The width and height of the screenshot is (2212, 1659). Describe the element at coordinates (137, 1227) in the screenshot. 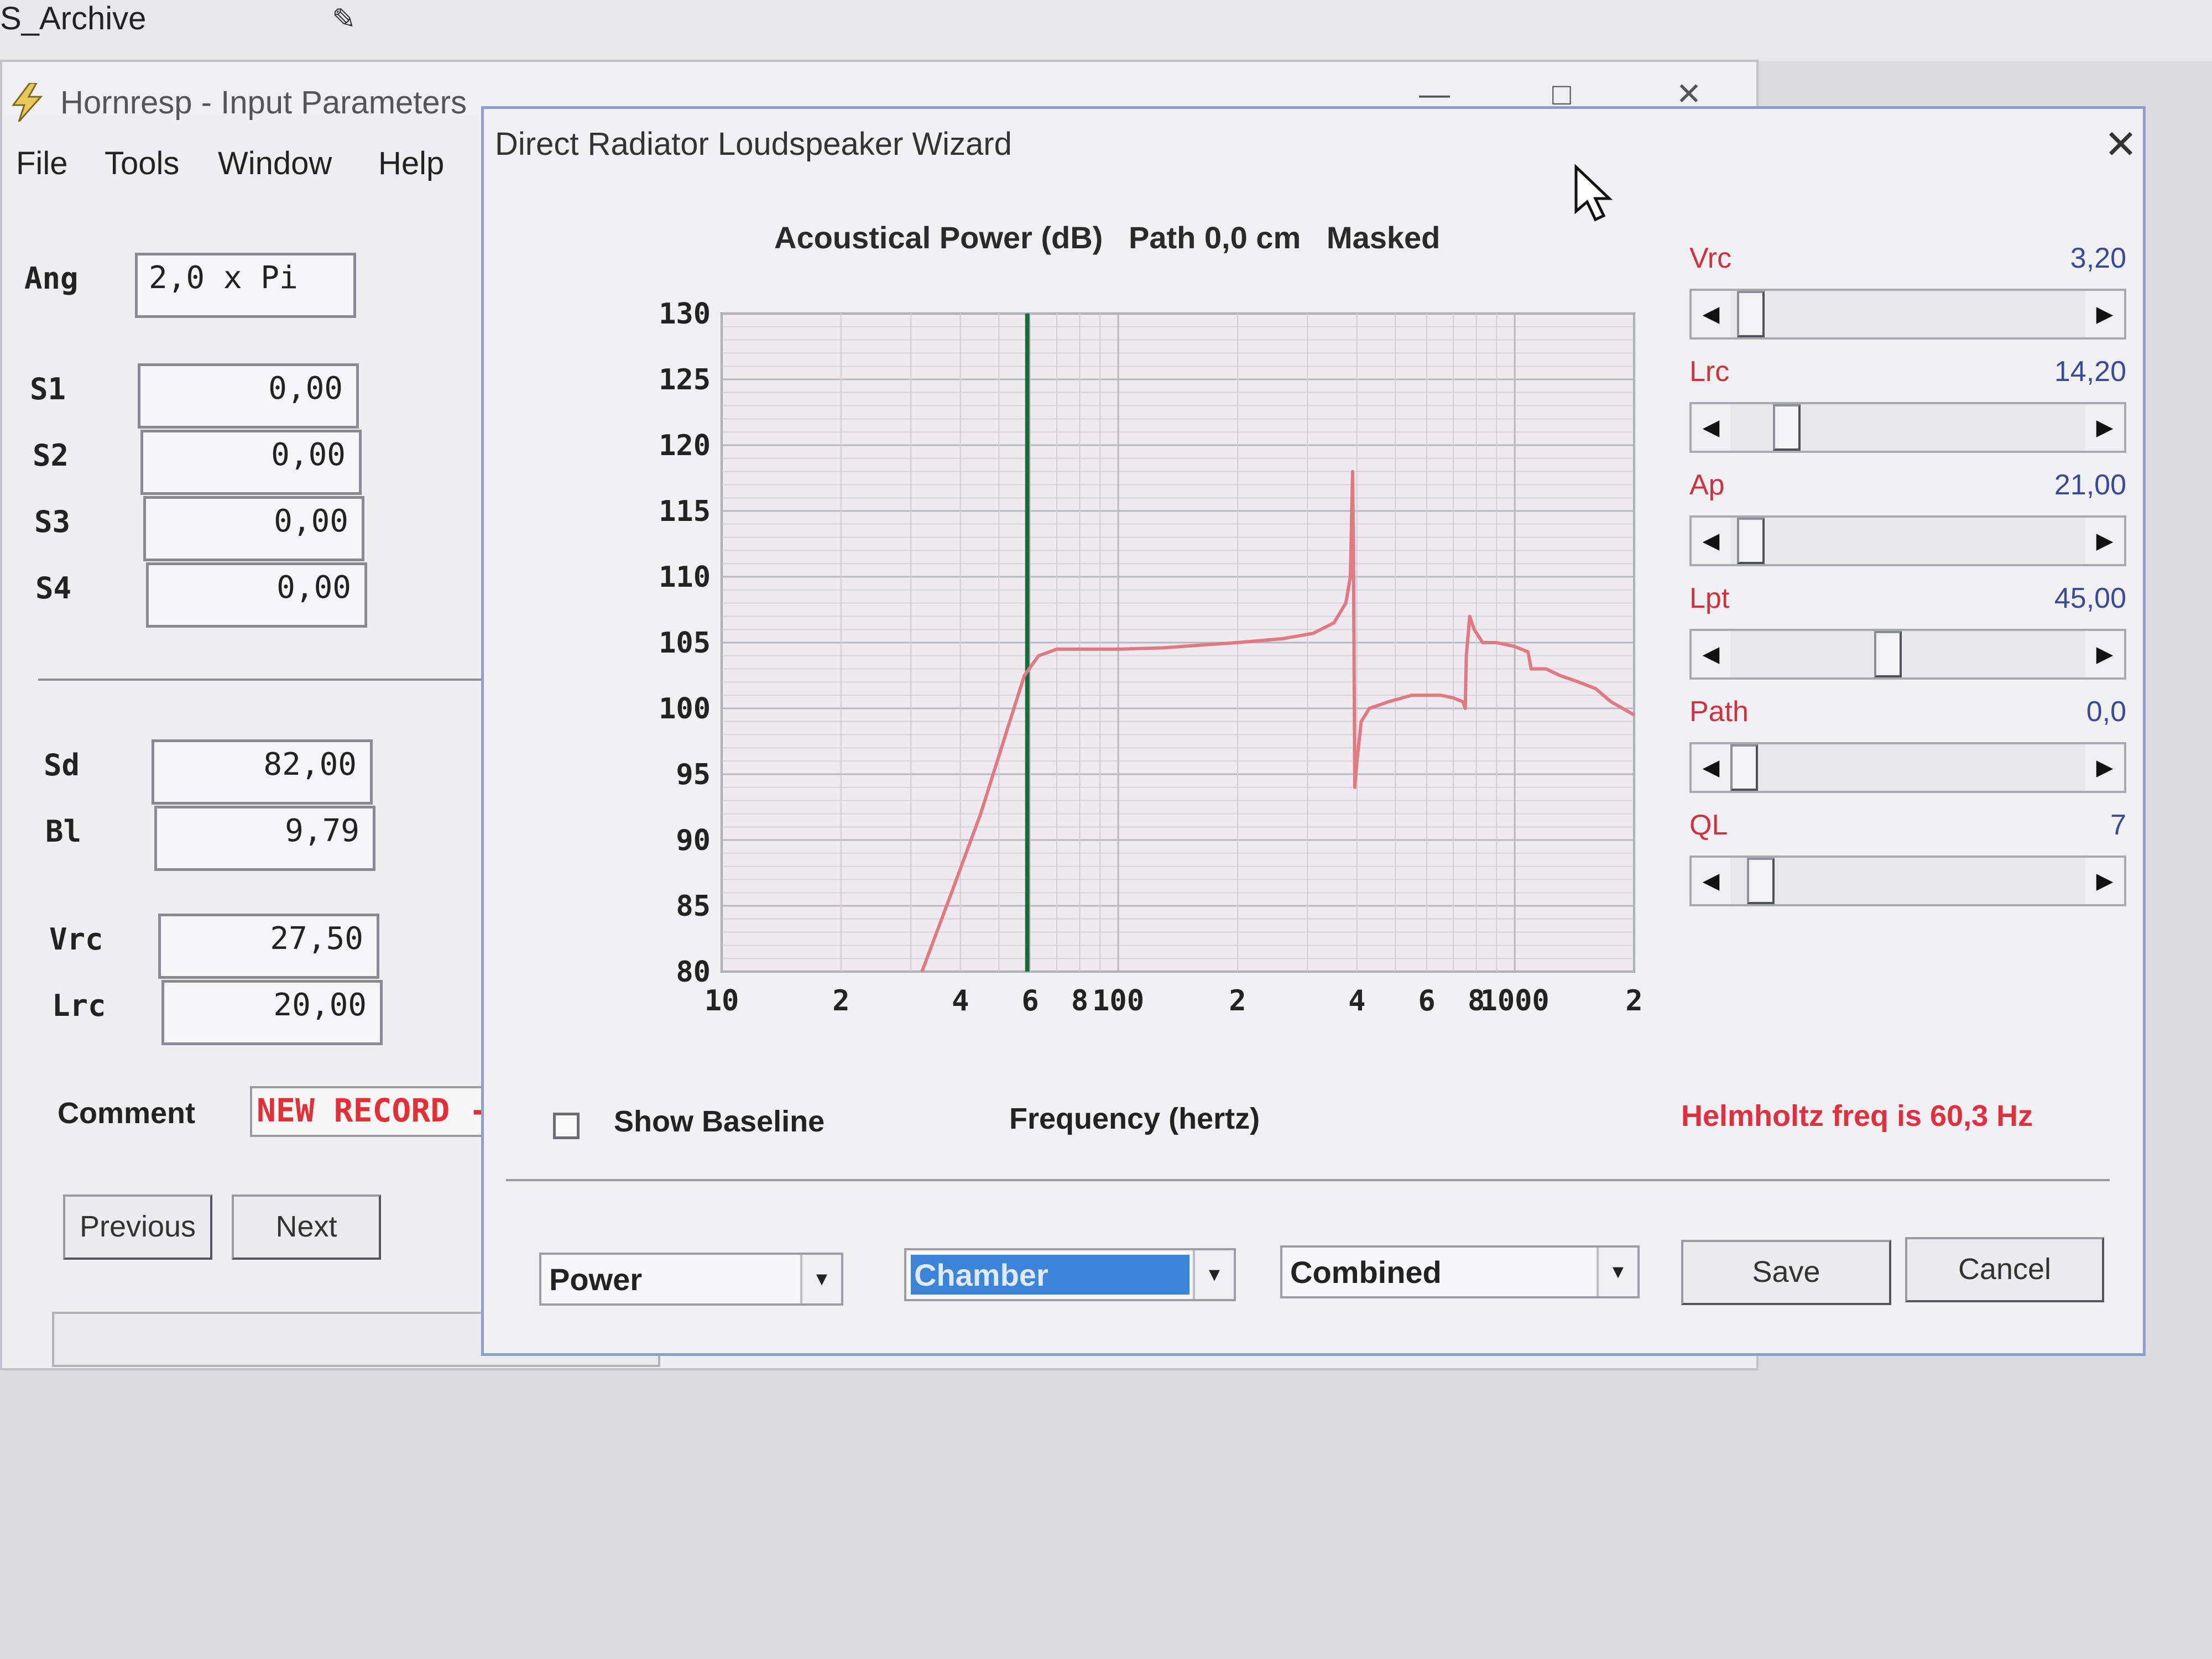

I see `previous-button: Previous` at that location.